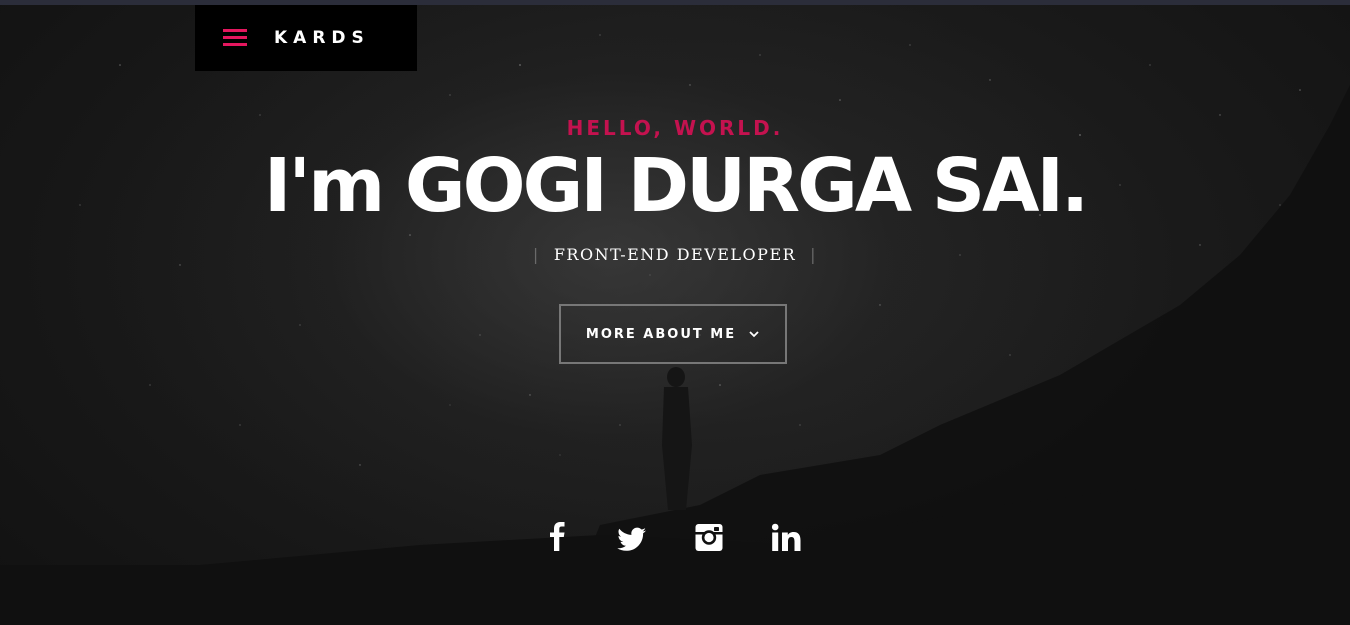 Image resolution: width=1350 pixels, height=625 pixels. I want to click on facebook-icon, so click(558, 538).